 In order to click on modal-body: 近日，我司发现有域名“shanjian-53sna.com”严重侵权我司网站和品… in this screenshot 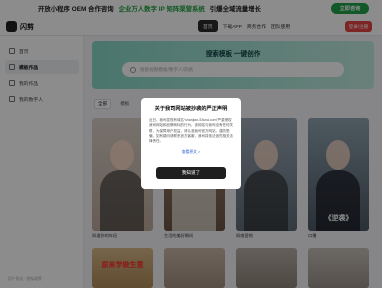, I will do `click(191, 131)`.